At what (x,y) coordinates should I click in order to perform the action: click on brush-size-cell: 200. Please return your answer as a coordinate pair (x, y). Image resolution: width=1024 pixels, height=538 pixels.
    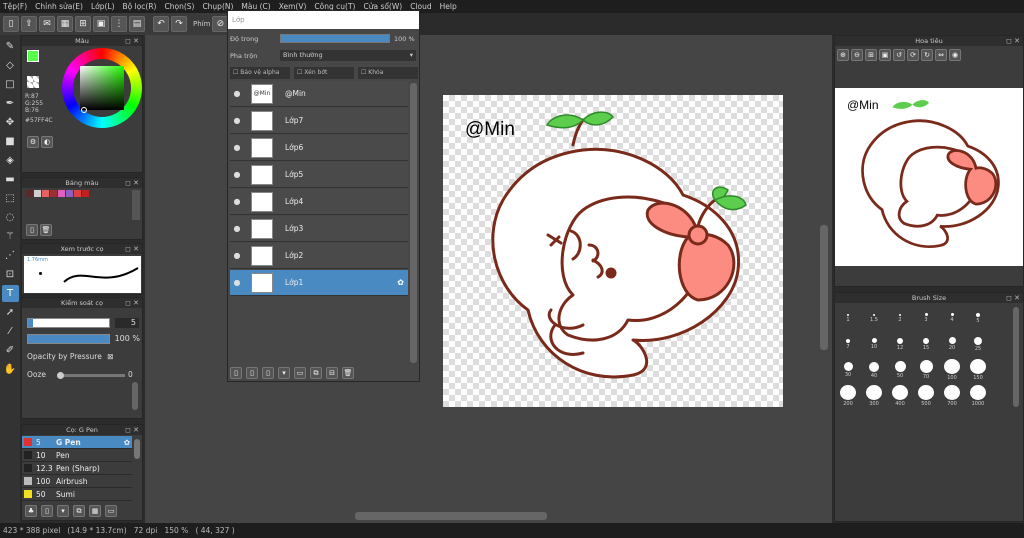
    Looking at the image, I should click on (848, 396).